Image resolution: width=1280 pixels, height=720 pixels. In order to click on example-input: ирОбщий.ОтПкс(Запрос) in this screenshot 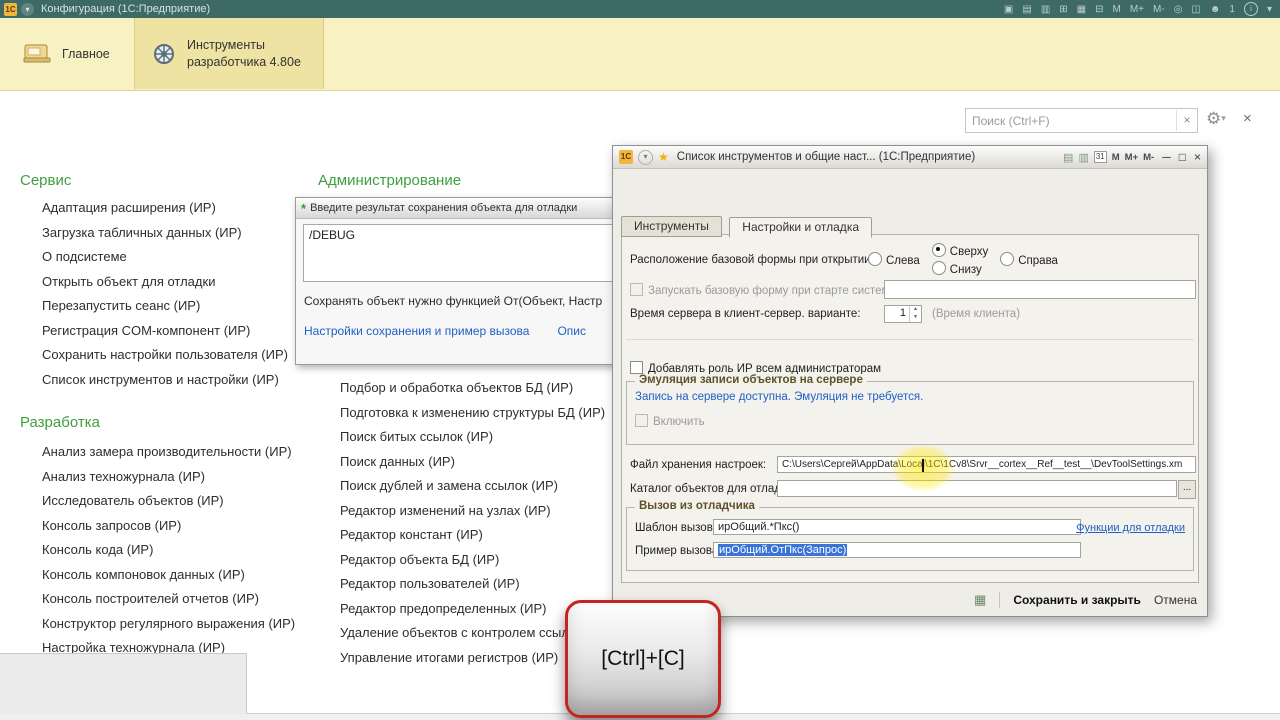, I will do `click(897, 550)`.